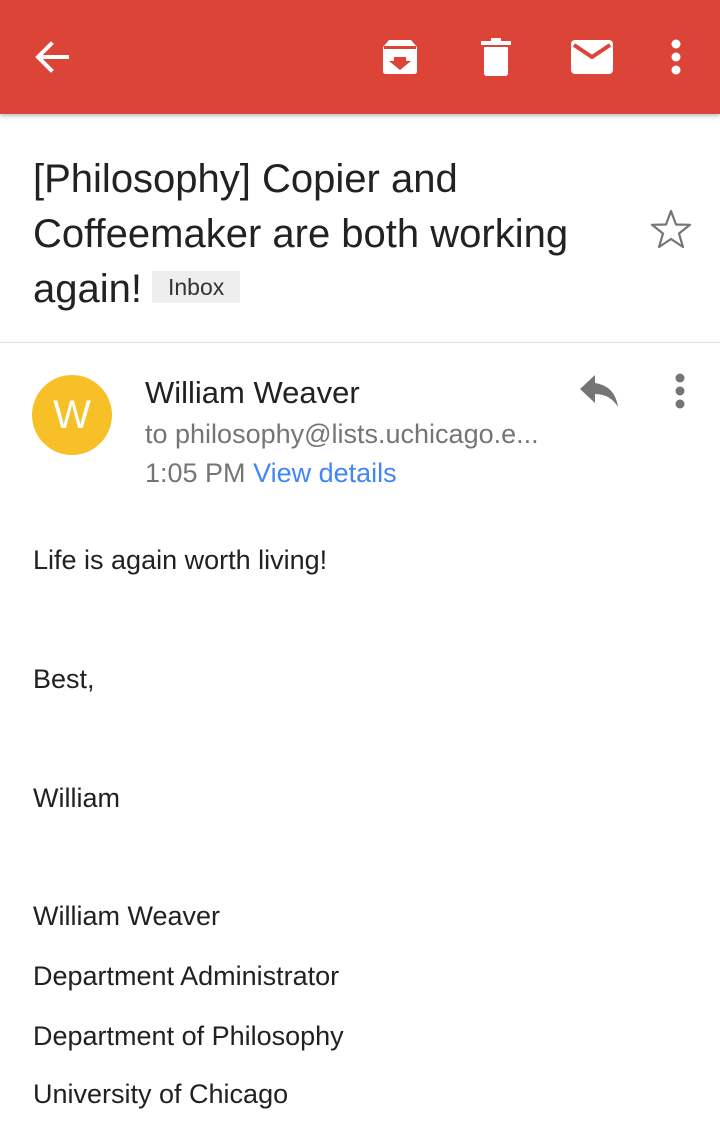 The height and width of the screenshot is (1125, 720). I want to click on more-options-button, so click(676, 57).